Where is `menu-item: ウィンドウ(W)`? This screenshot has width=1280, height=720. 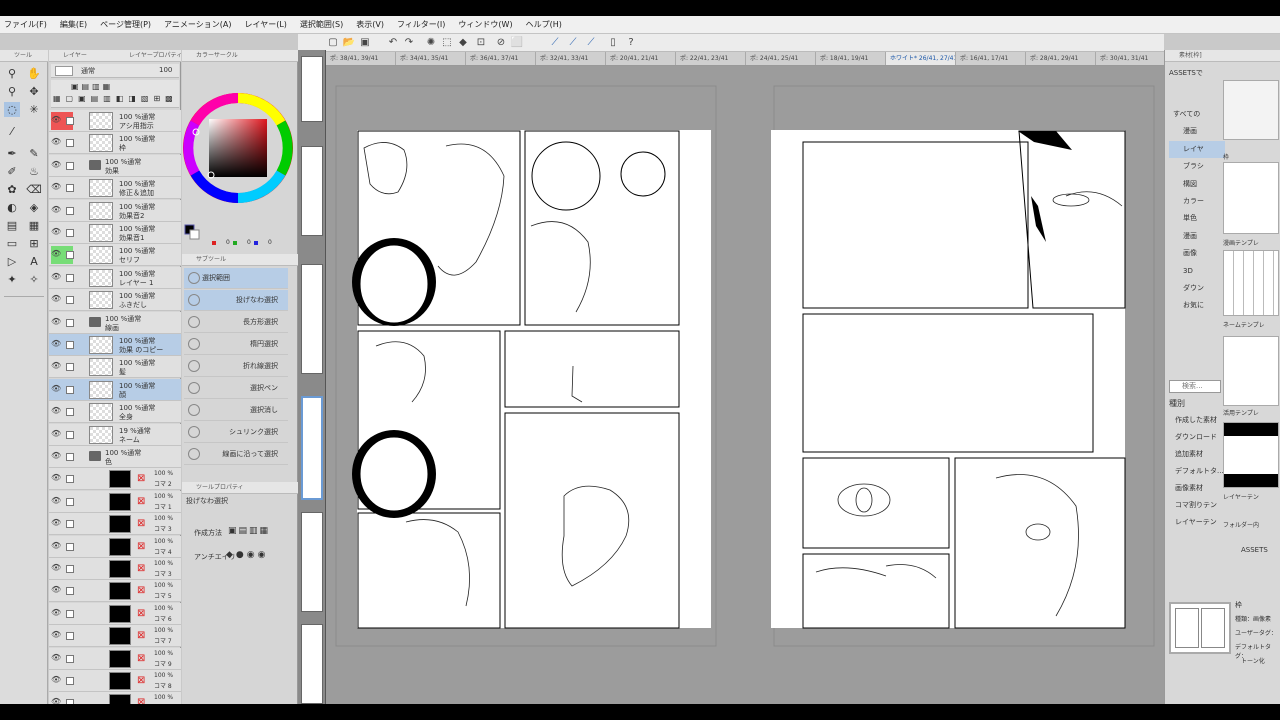 menu-item: ウィンドウ(W) is located at coordinates (485, 24).